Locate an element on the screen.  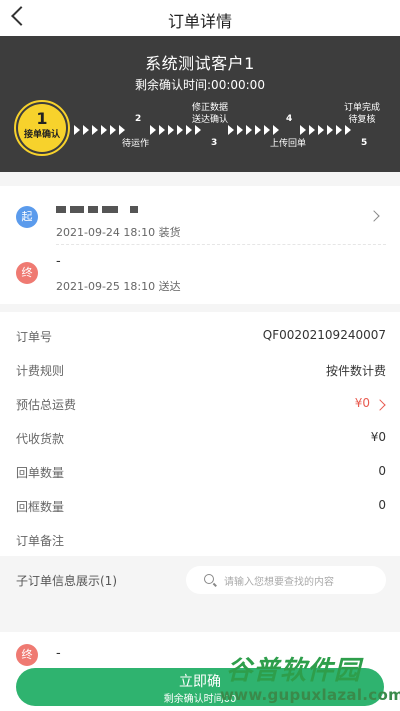
step-3-number: 3 is located at coordinates (214, 143).